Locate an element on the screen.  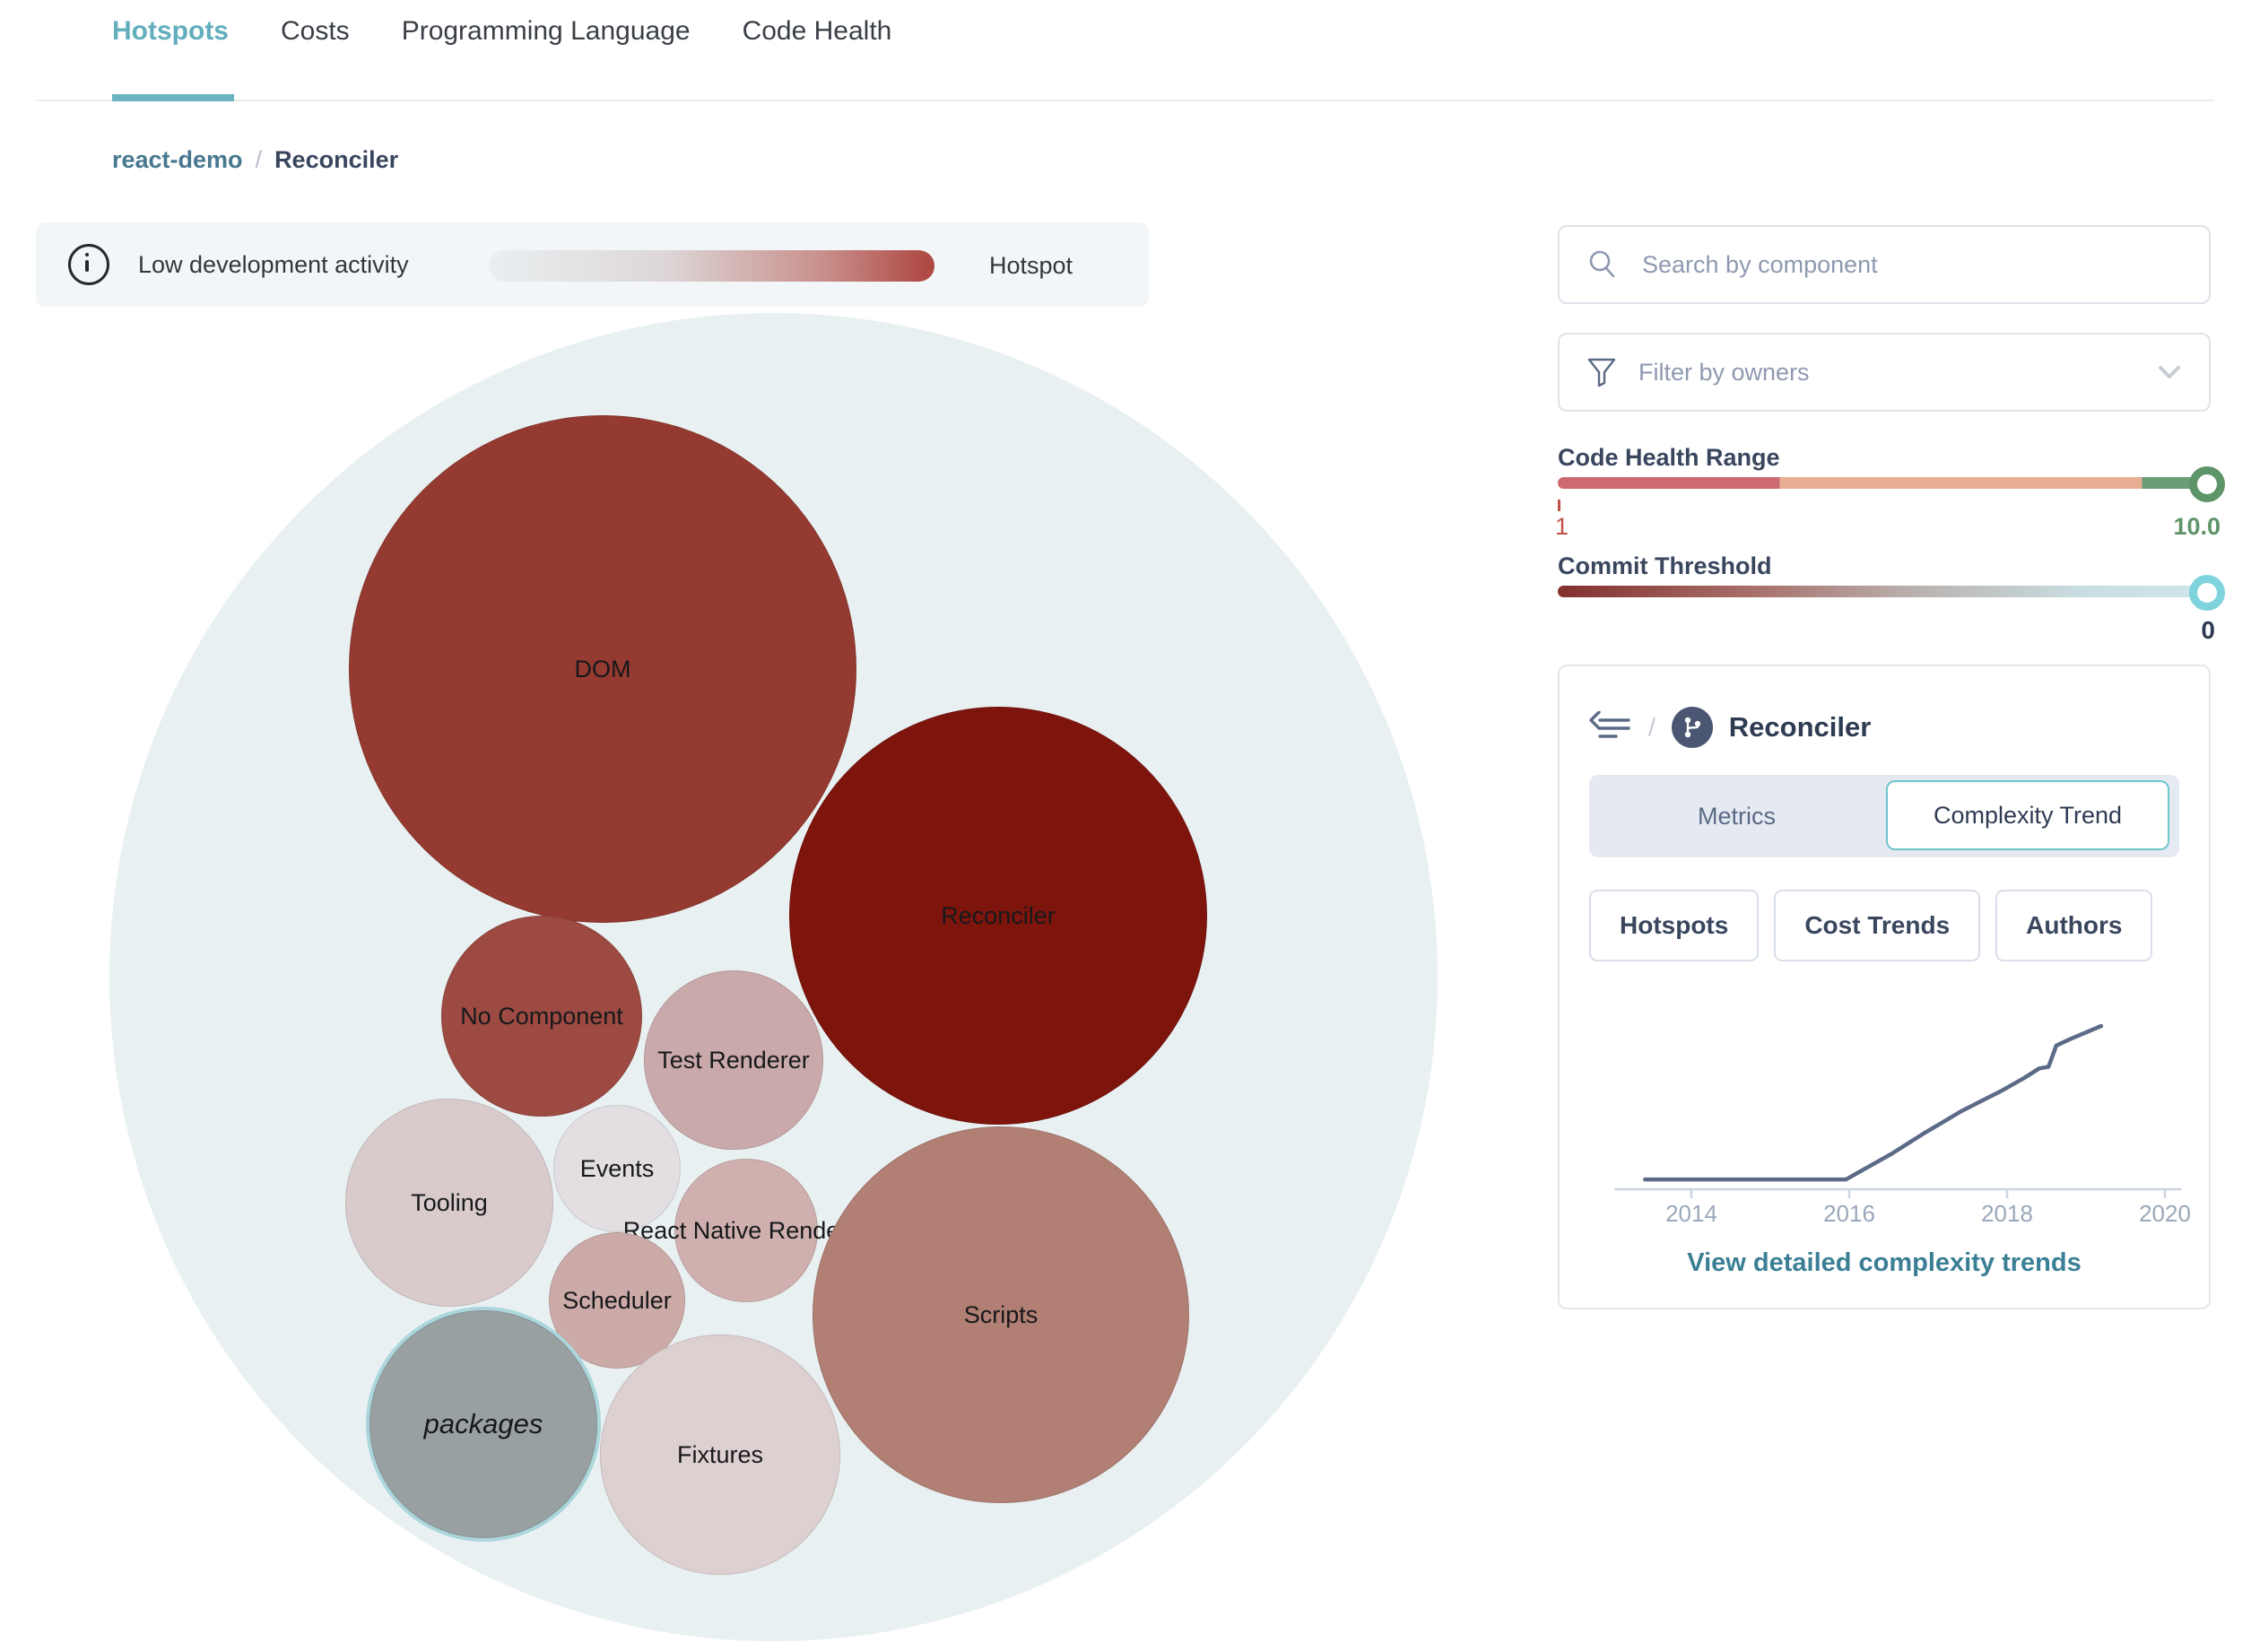
panel-tab-group: Metrics Complexity Trend is located at coordinates (1884, 816).